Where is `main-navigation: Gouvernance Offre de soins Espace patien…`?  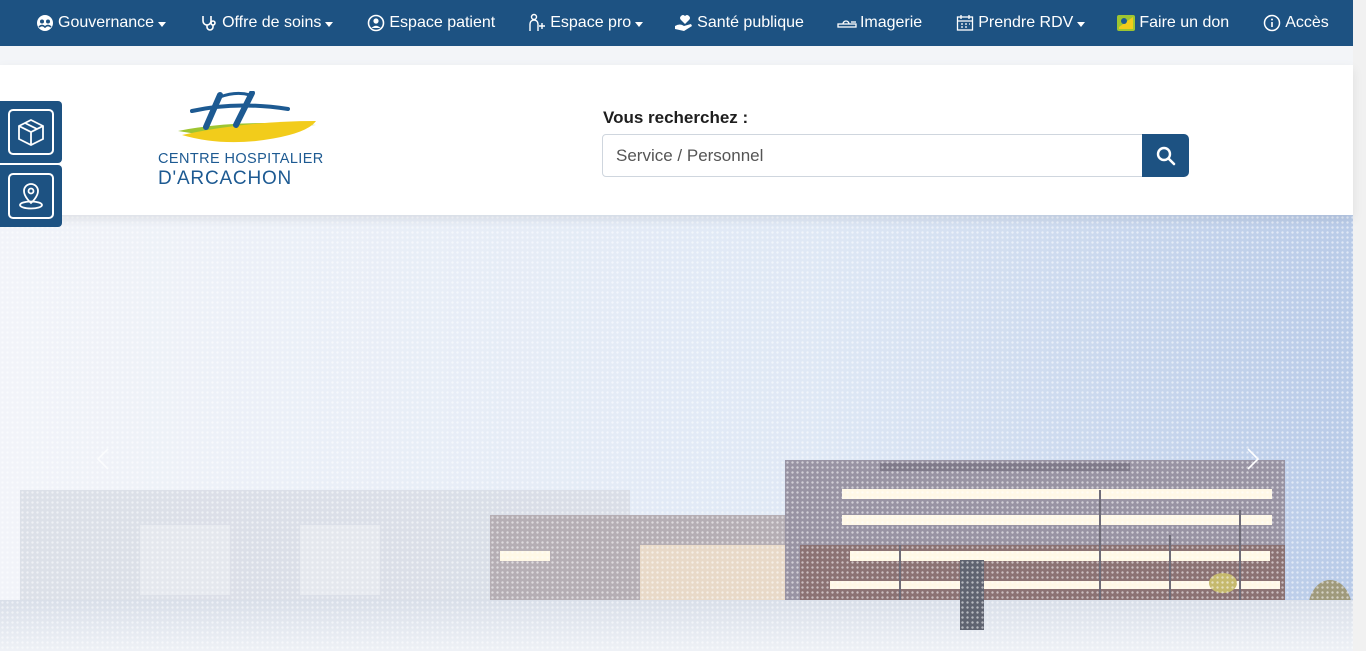 main-navigation: Gouvernance Offre de soins Espace patien… is located at coordinates (676, 23).